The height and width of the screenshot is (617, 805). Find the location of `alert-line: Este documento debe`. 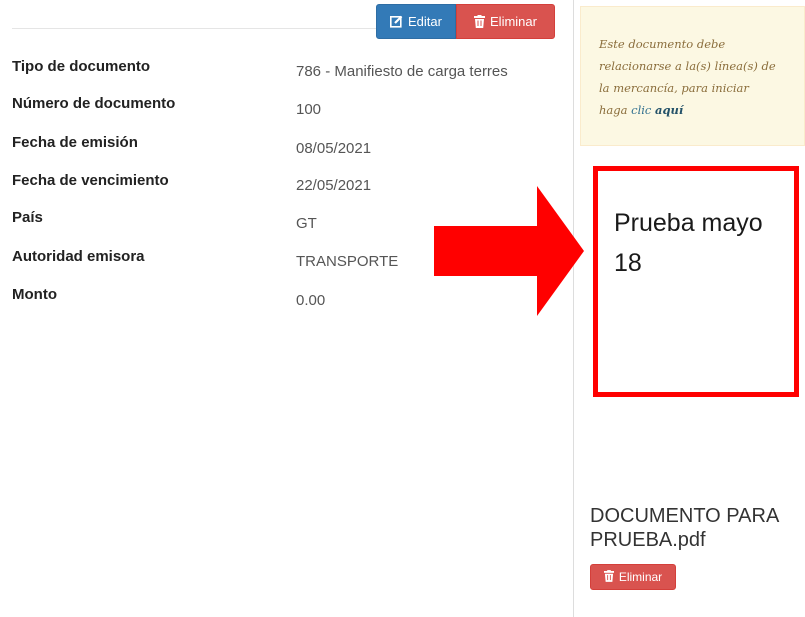

alert-line: Este documento debe is located at coordinates (662, 44).